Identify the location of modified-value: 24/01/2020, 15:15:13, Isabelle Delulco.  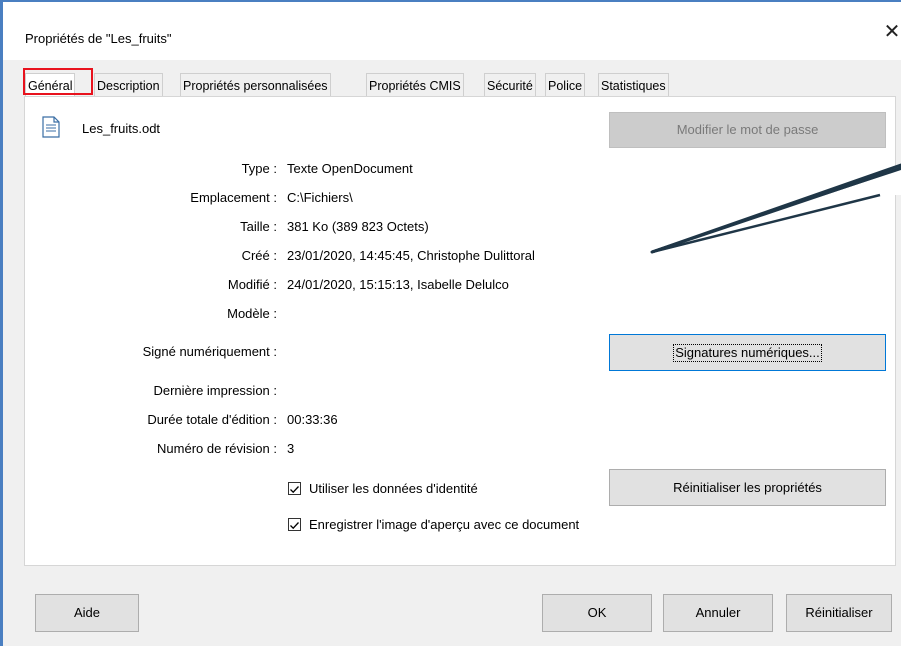
(398, 284).